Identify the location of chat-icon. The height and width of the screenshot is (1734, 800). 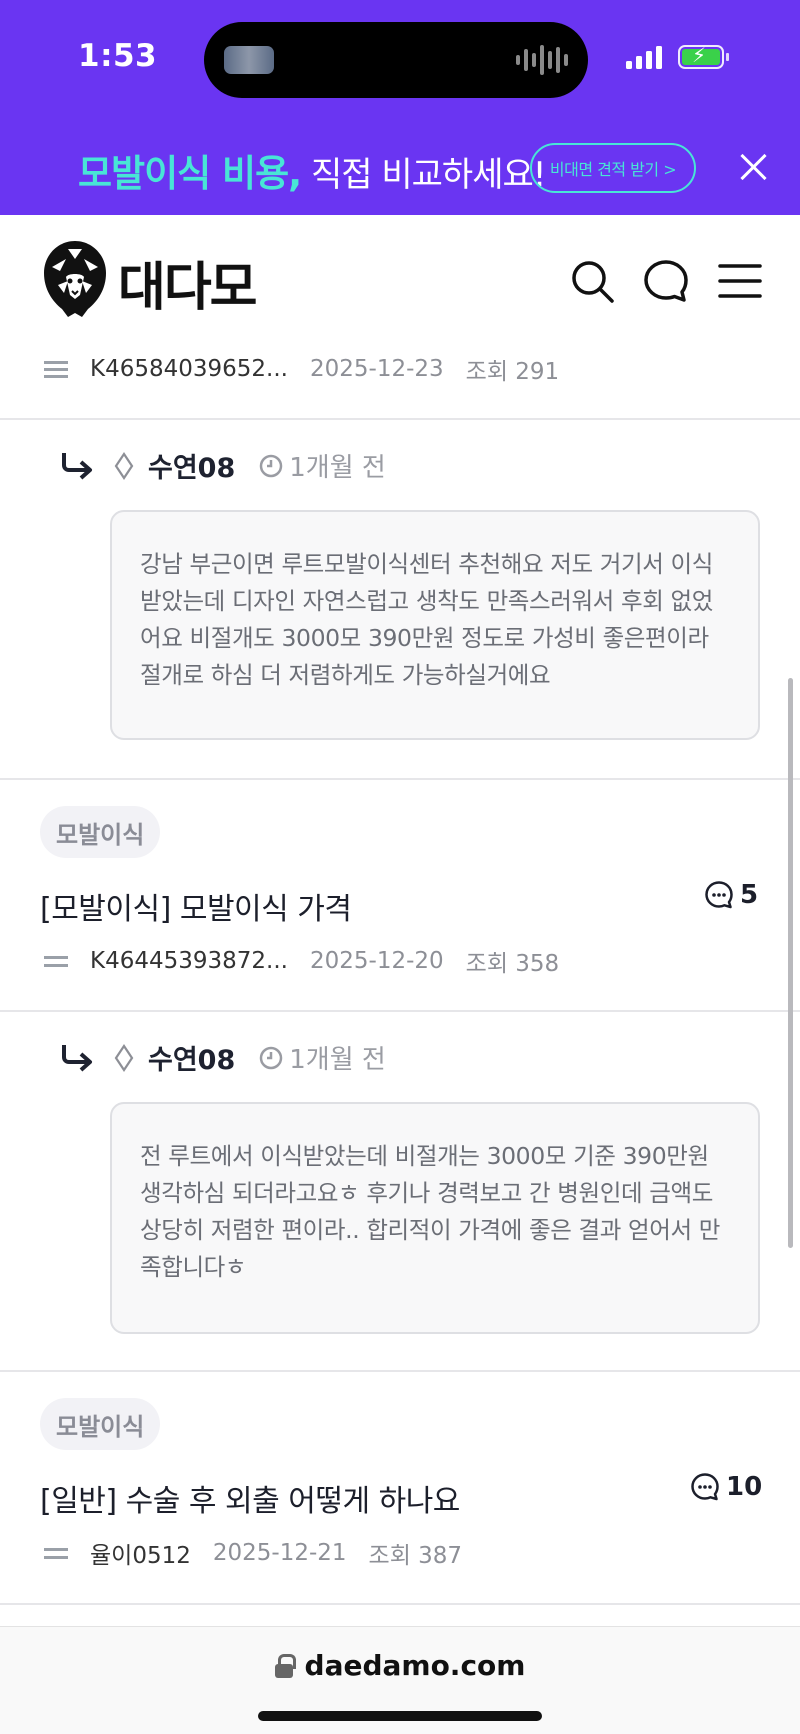
(666, 281).